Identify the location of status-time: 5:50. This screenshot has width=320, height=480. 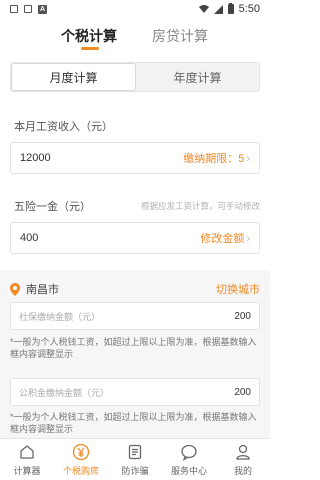
(249, 9).